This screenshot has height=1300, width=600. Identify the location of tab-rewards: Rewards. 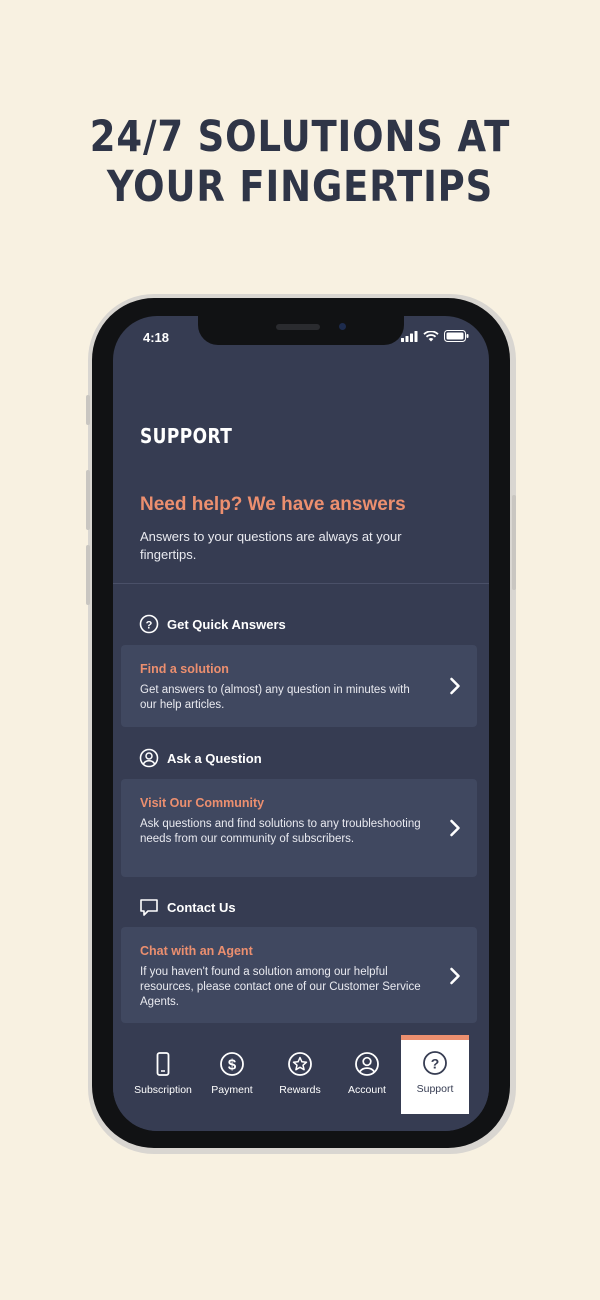
(300, 1077).